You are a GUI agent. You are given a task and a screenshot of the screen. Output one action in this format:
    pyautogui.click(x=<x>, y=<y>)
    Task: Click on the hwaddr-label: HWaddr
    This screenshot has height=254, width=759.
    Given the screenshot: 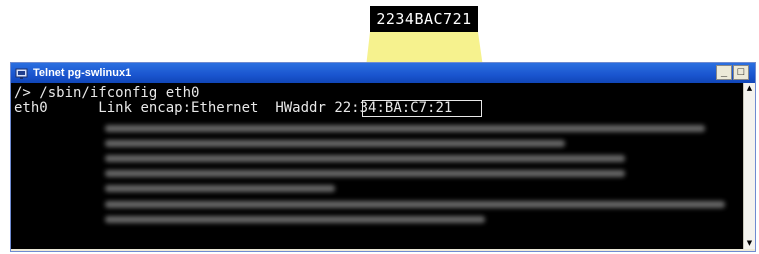 What is the action you would take?
    pyautogui.click(x=300, y=108)
    